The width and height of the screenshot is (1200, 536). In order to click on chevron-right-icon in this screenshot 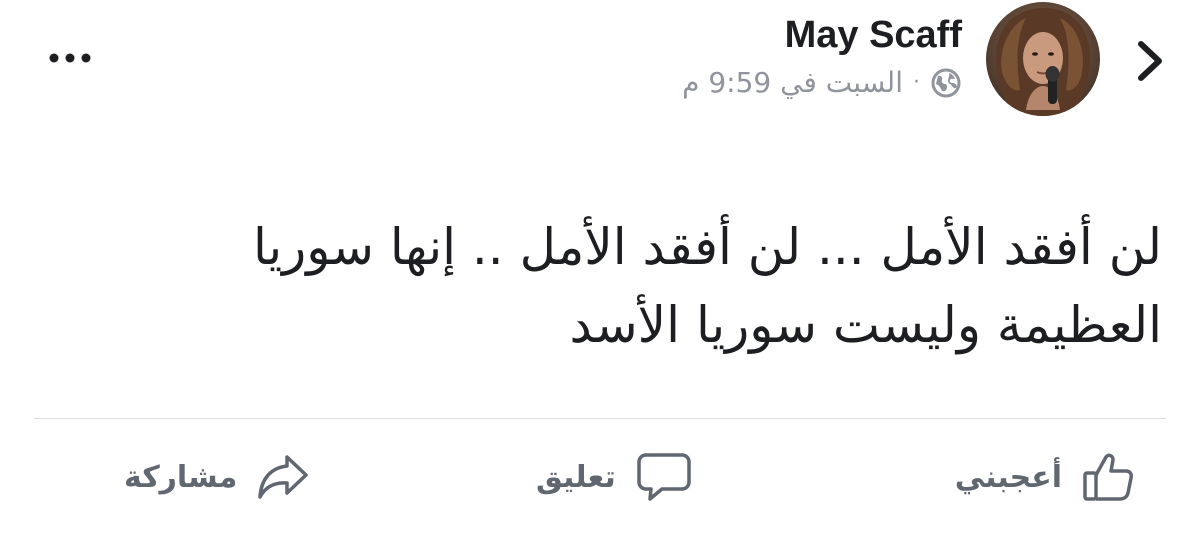, I will do `click(1150, 61)`.